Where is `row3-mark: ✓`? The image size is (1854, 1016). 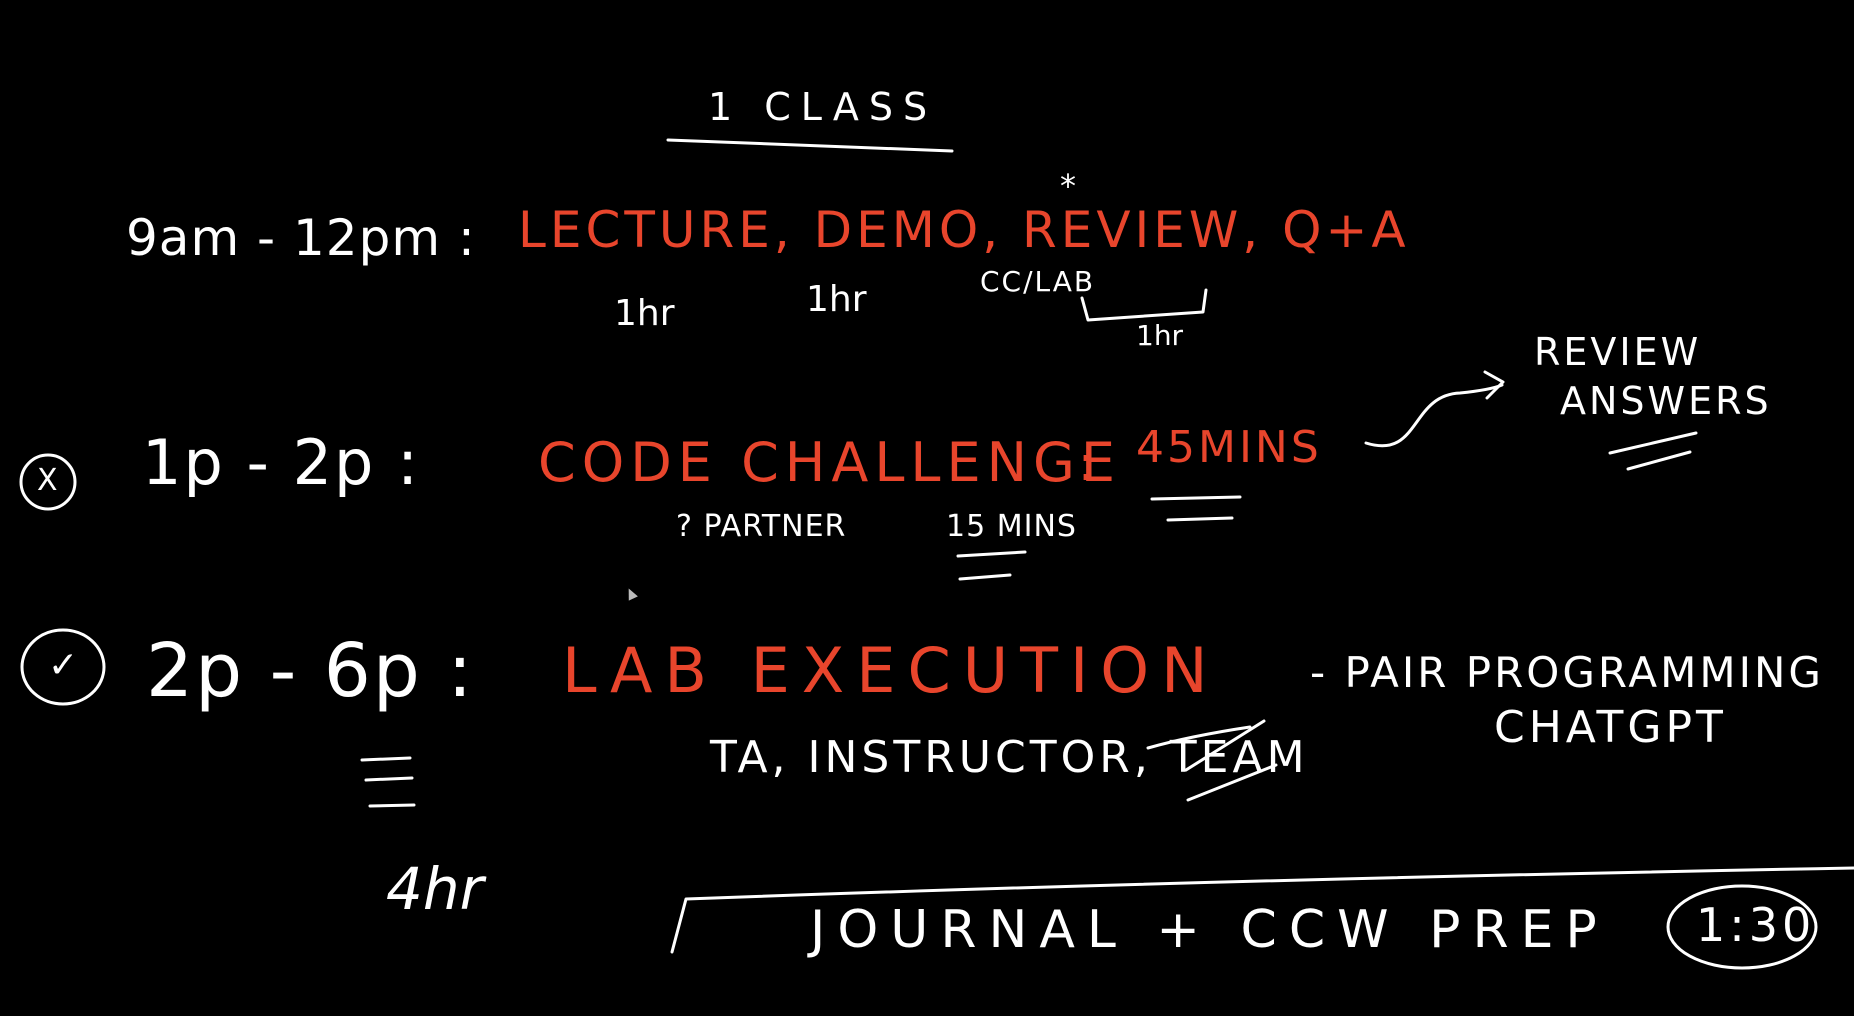
row3-mark: ✓ is located at coordinates (63, 665).